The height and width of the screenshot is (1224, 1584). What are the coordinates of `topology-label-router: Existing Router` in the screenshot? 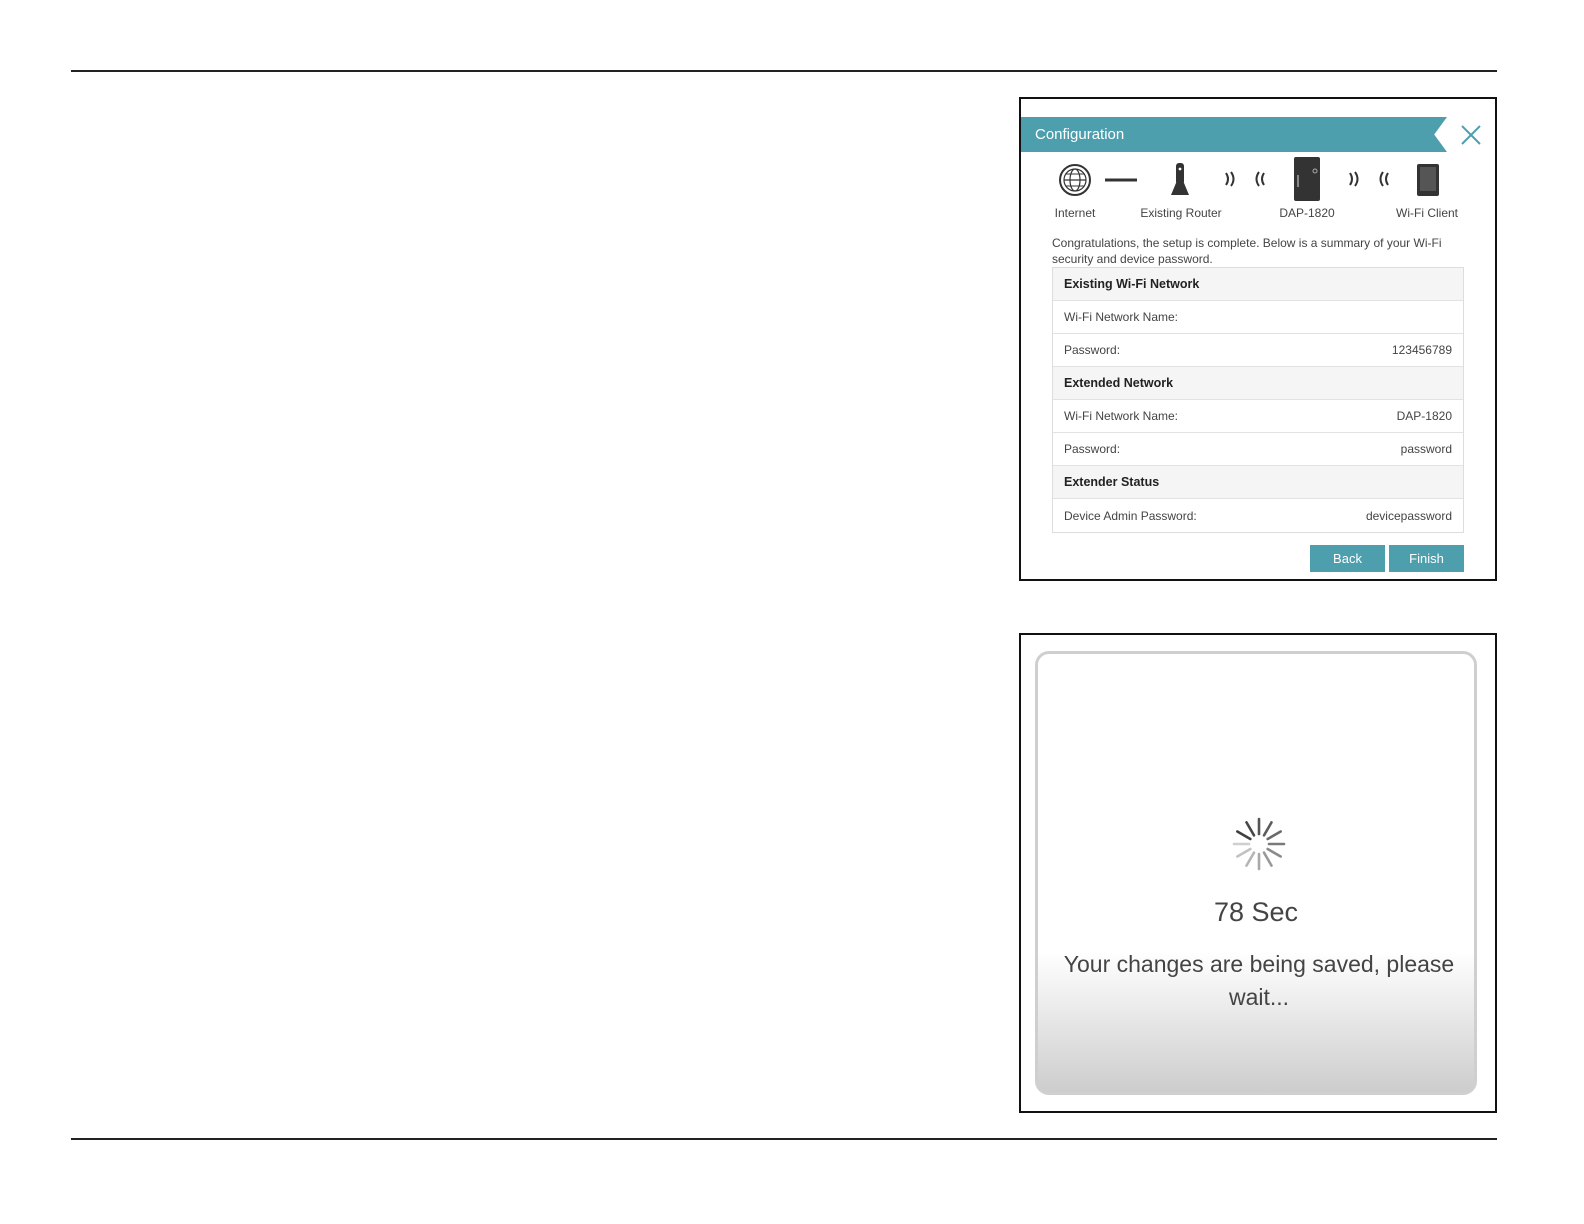 It's located at (1181, 213).